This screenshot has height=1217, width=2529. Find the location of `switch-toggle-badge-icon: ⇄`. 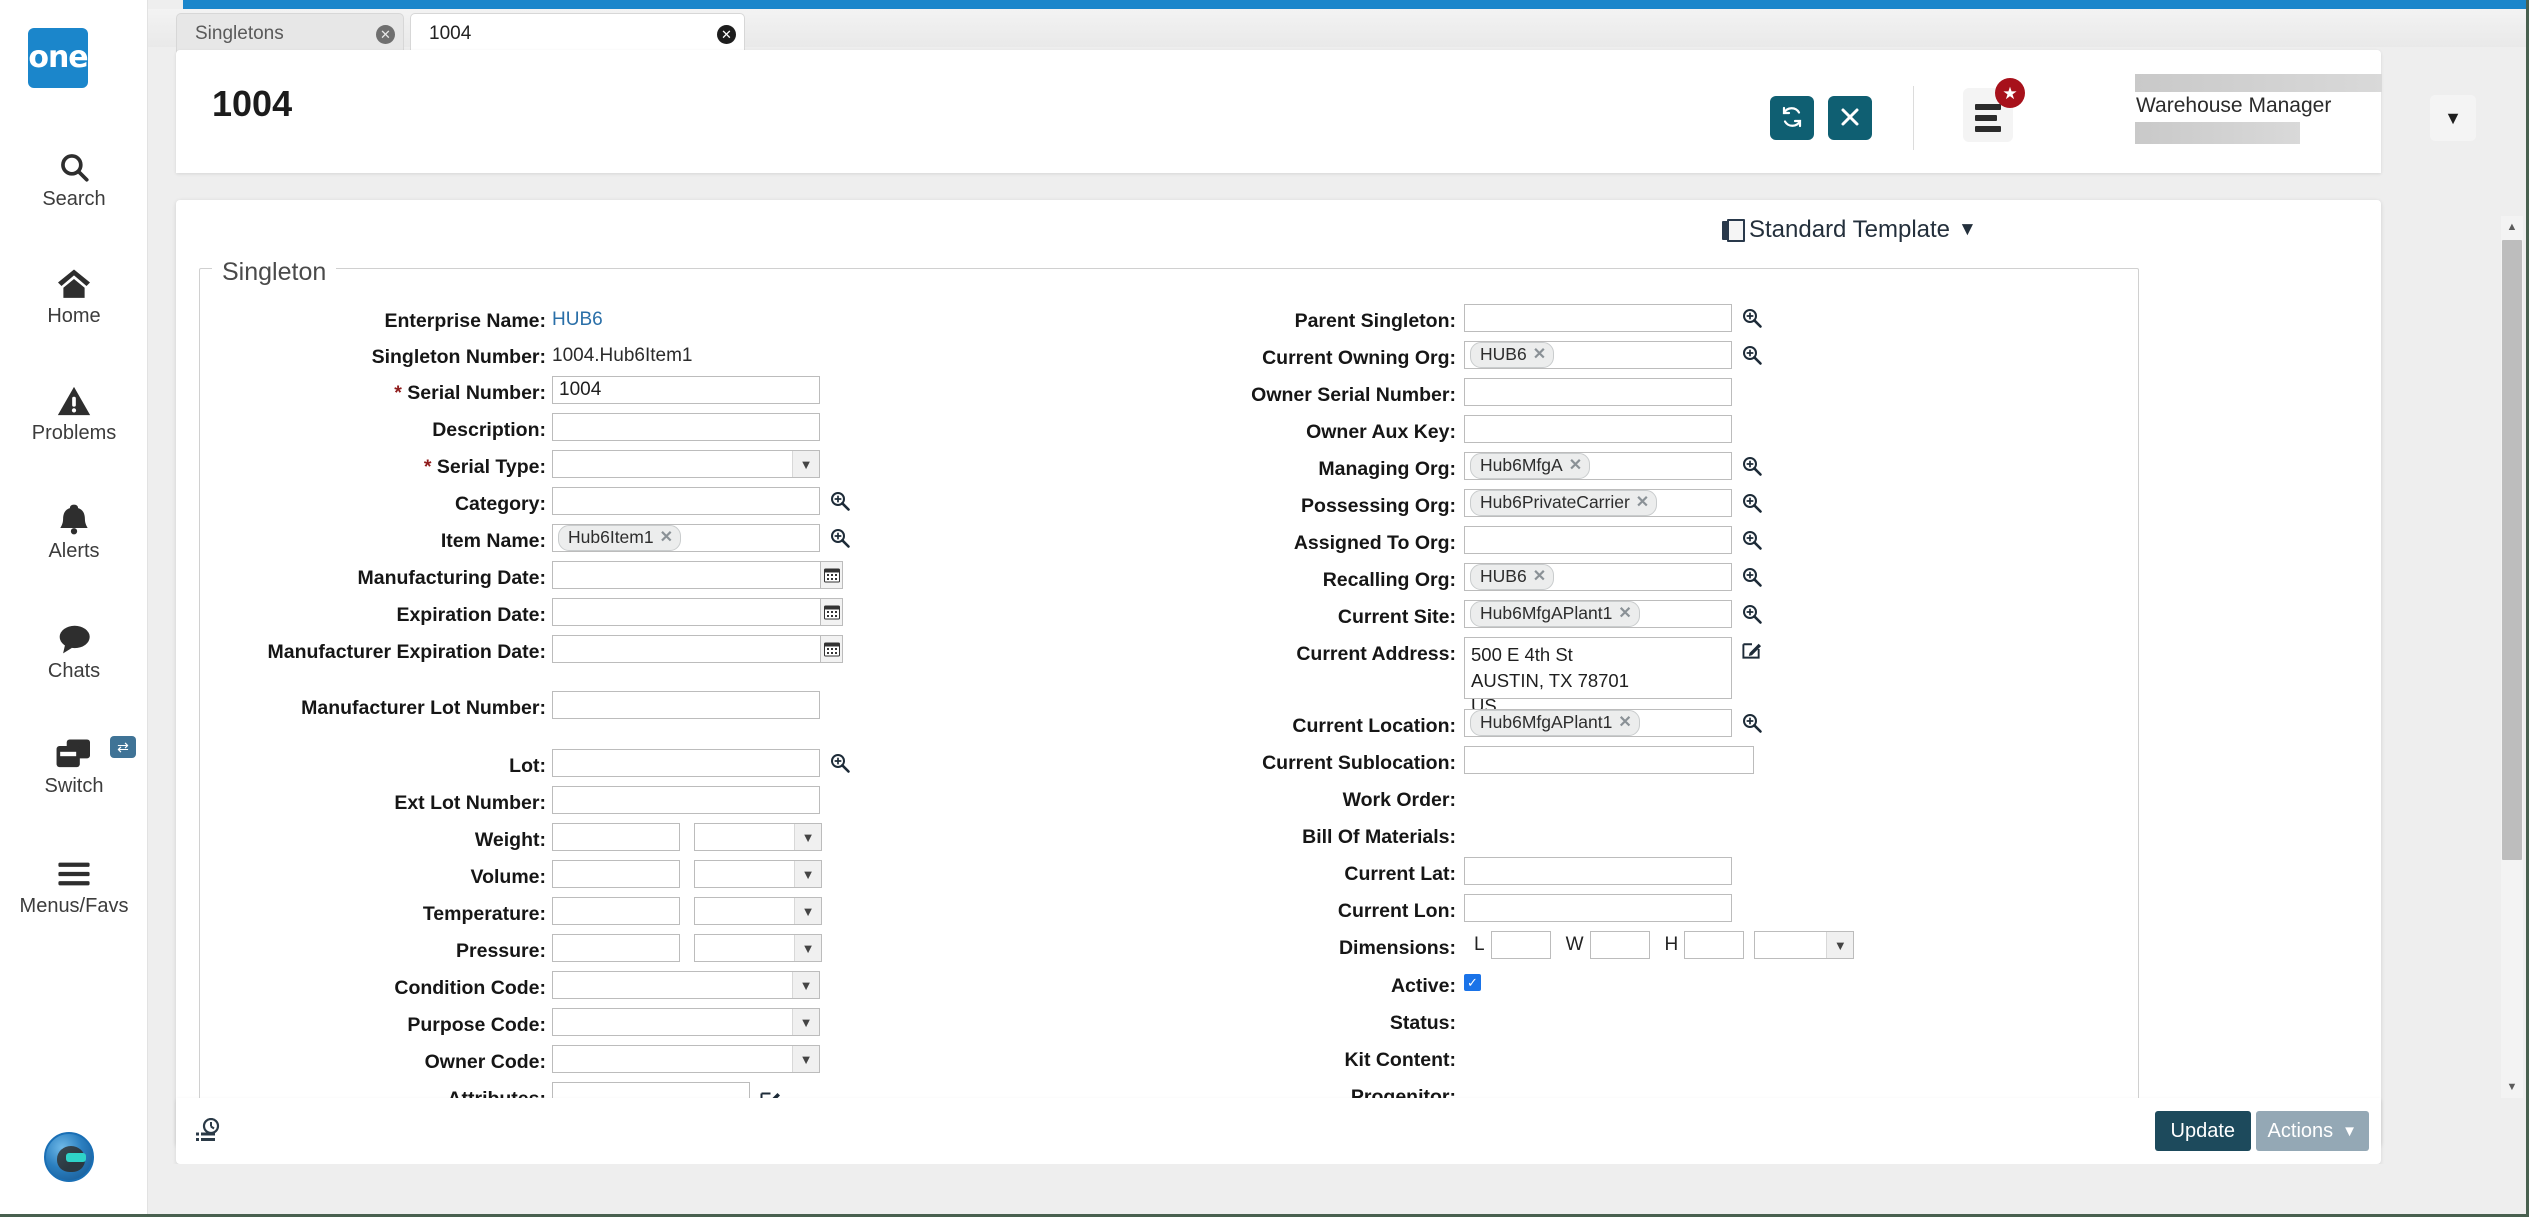

switch-toggle-badge-icon: ⇄ is located at coordinates (123, 747).